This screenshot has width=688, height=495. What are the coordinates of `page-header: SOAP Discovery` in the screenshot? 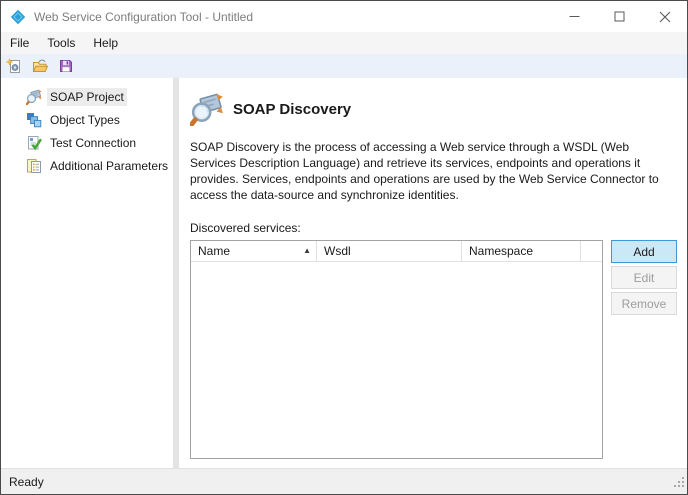 It's located at (433, 109).